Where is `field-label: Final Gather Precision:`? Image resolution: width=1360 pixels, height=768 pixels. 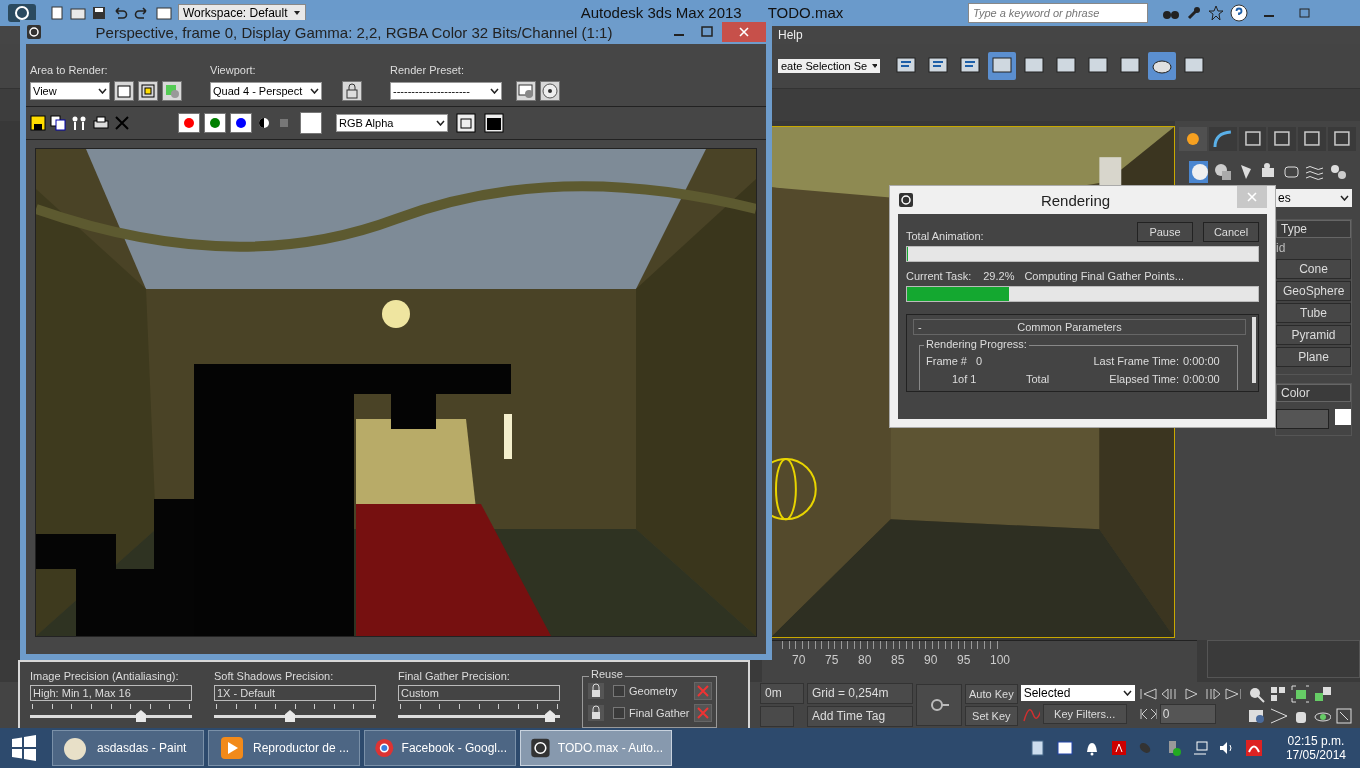
field-label: Final Gather Precision: is located at coordinates (454, 676).